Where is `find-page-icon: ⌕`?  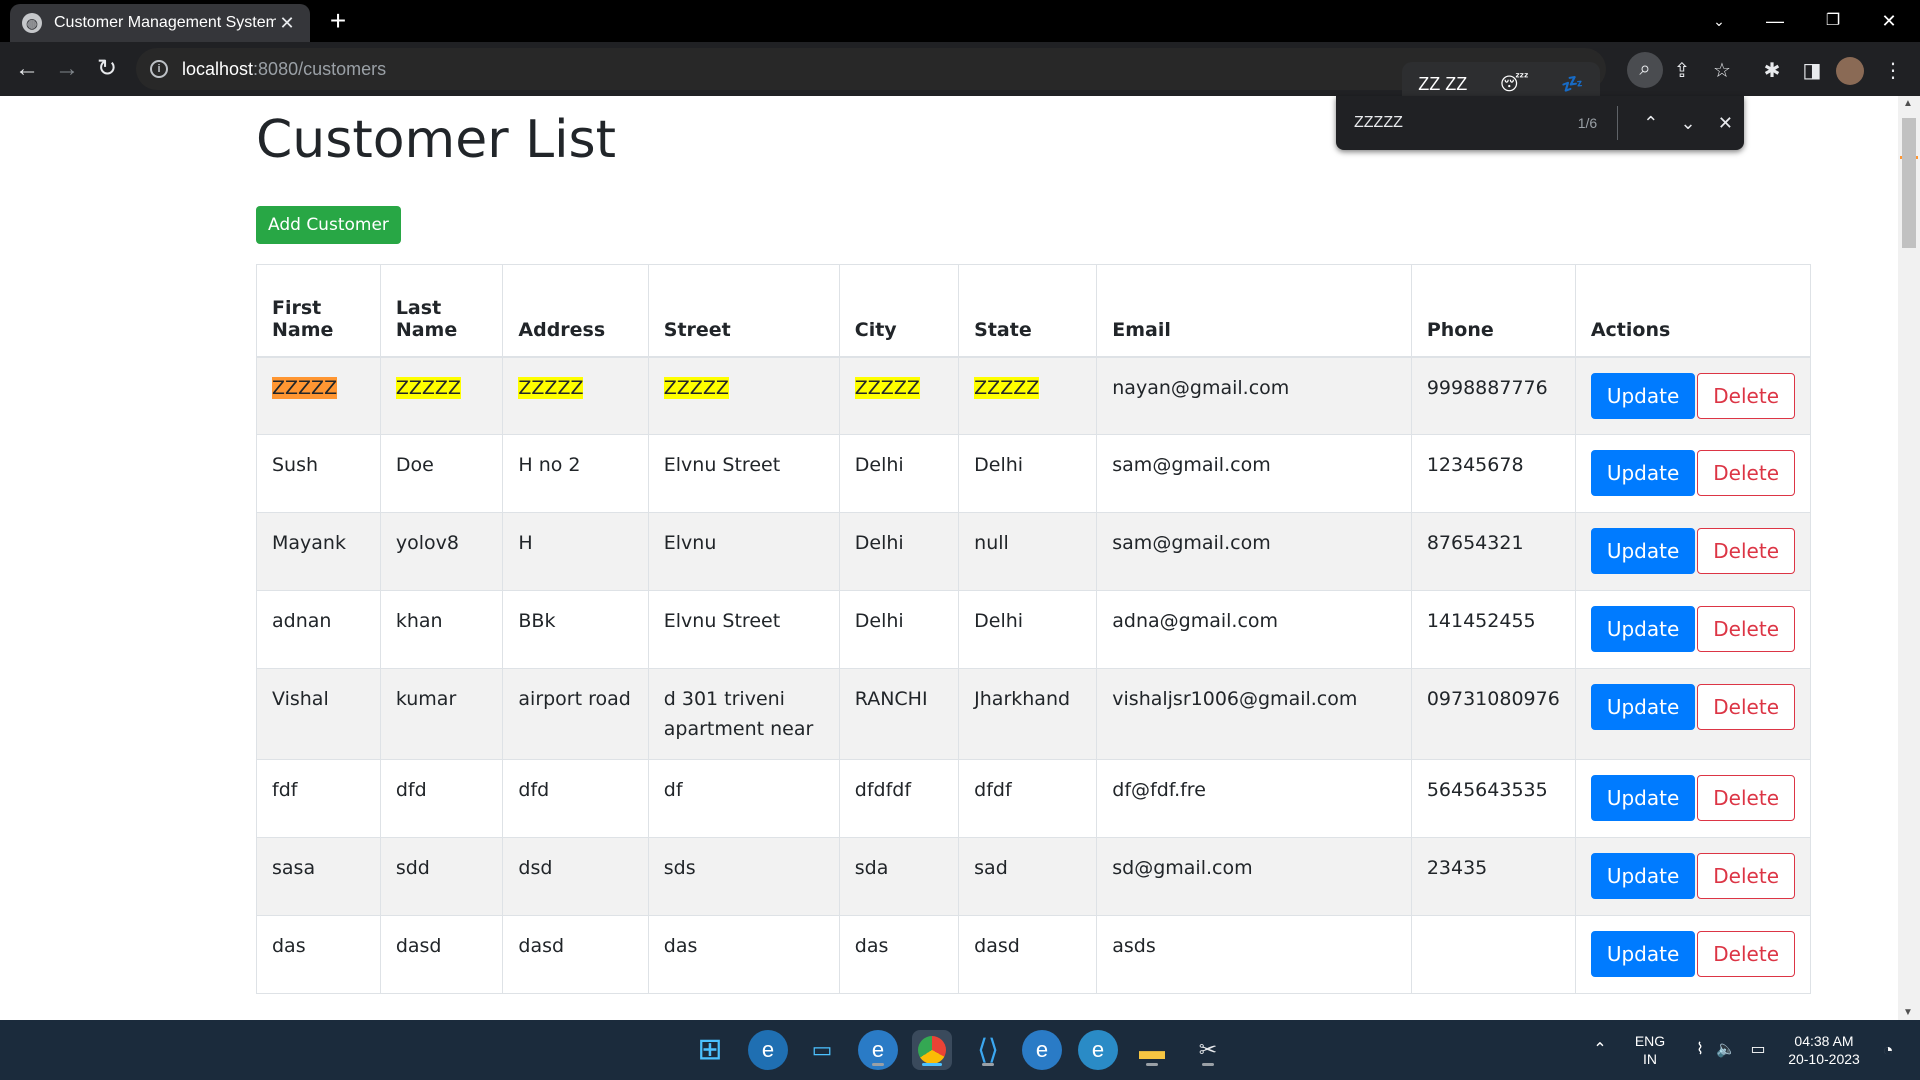
find-page-icon: ⌕ is located at coordinates (1645, 70).